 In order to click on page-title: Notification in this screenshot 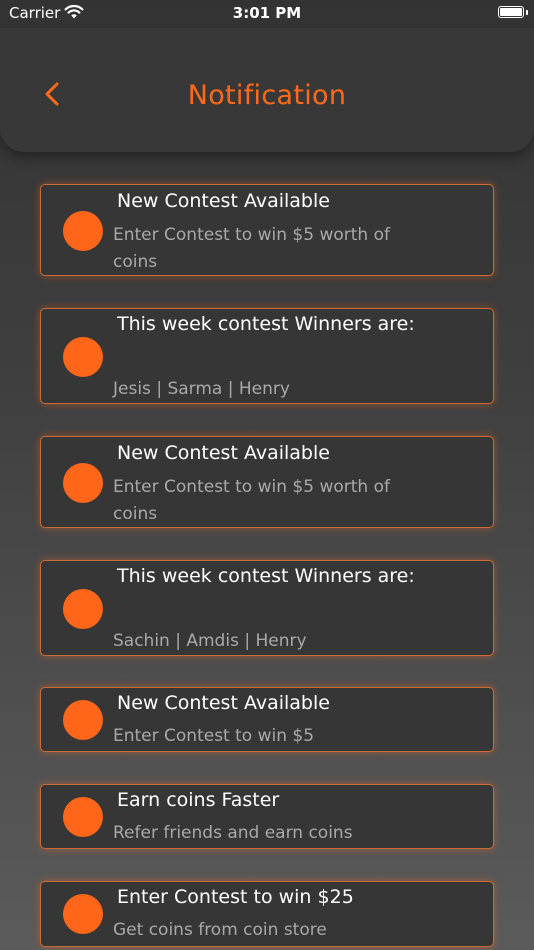, I will do `click(267, 95)`.